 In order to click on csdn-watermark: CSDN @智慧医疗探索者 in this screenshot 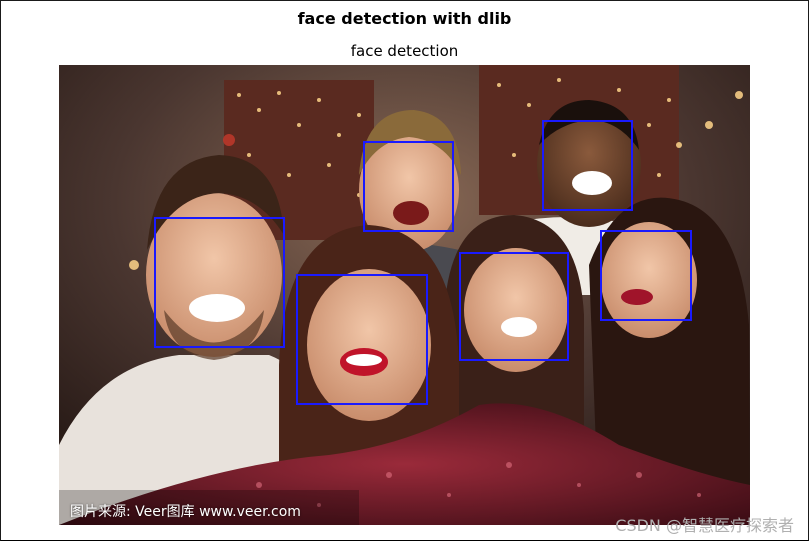, I will do `click(704, 525)`.